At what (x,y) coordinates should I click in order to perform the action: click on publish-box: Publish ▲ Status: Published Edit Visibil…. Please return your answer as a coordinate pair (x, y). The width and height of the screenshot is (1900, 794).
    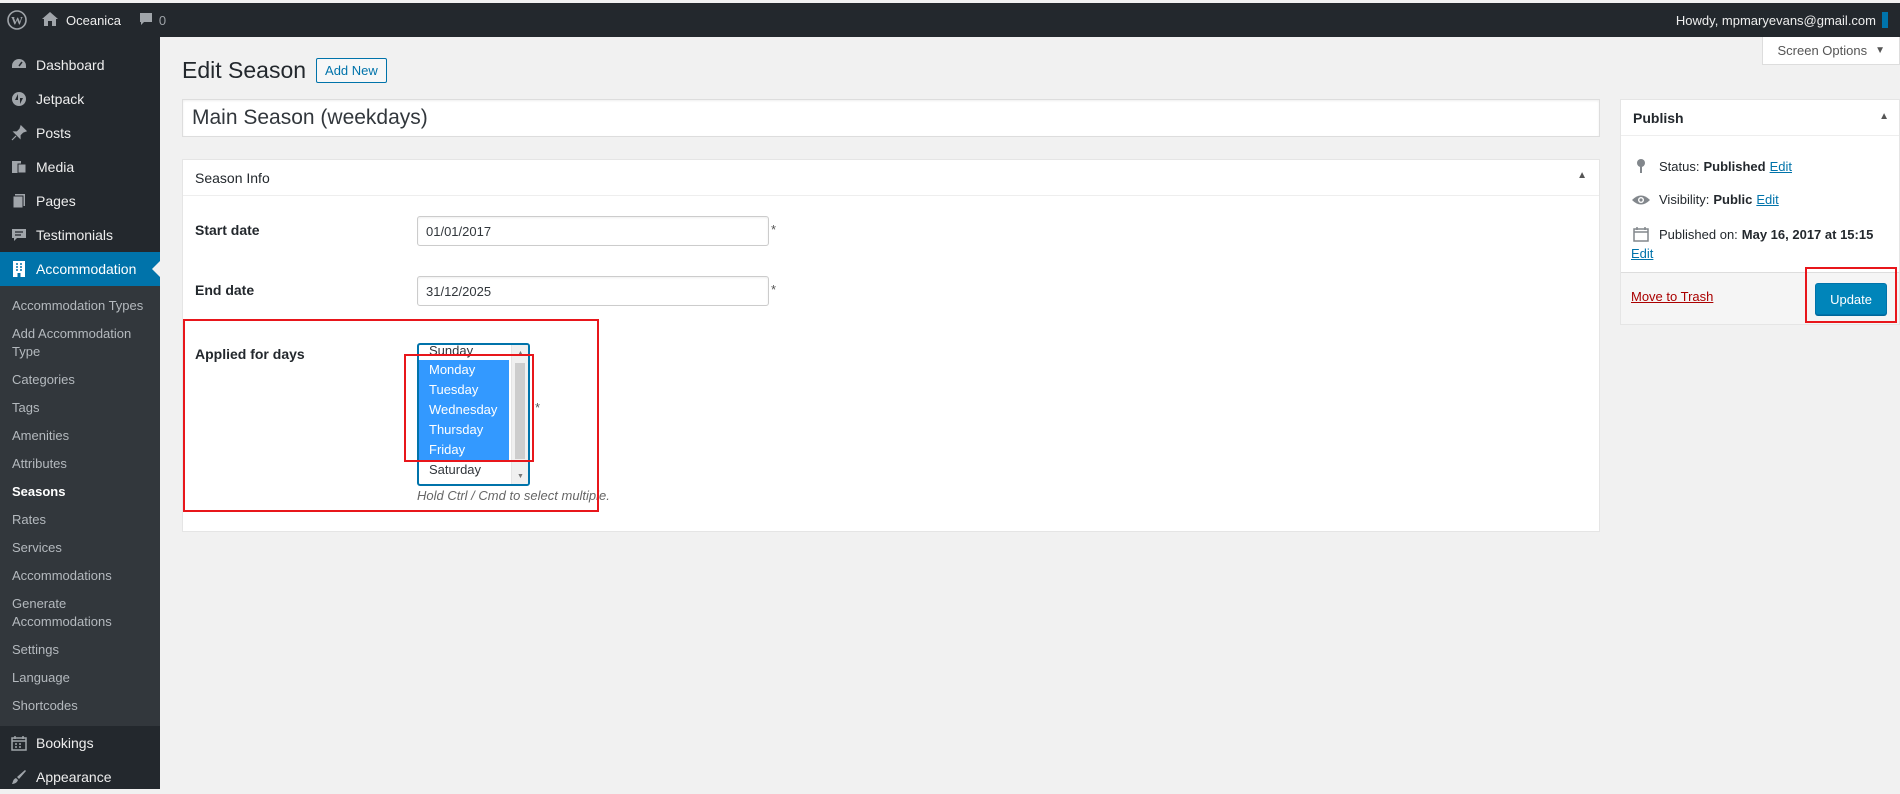
    Looking at the image, I should click on (1760, 212).